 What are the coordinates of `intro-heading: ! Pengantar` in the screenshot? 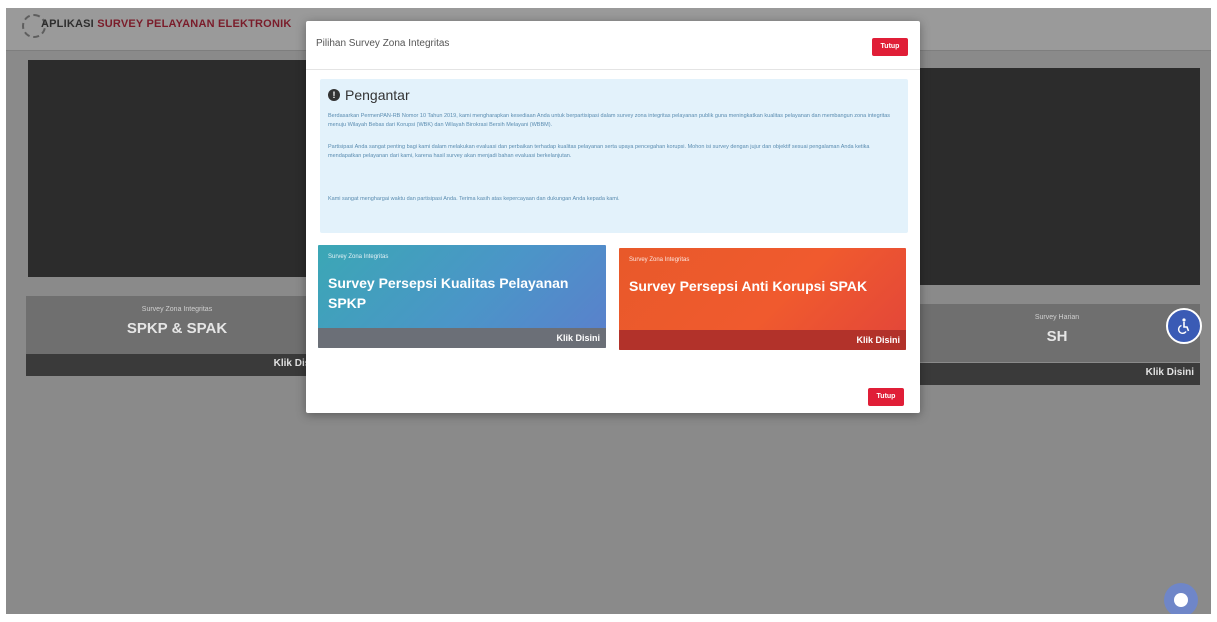 It's located at (369, 95).